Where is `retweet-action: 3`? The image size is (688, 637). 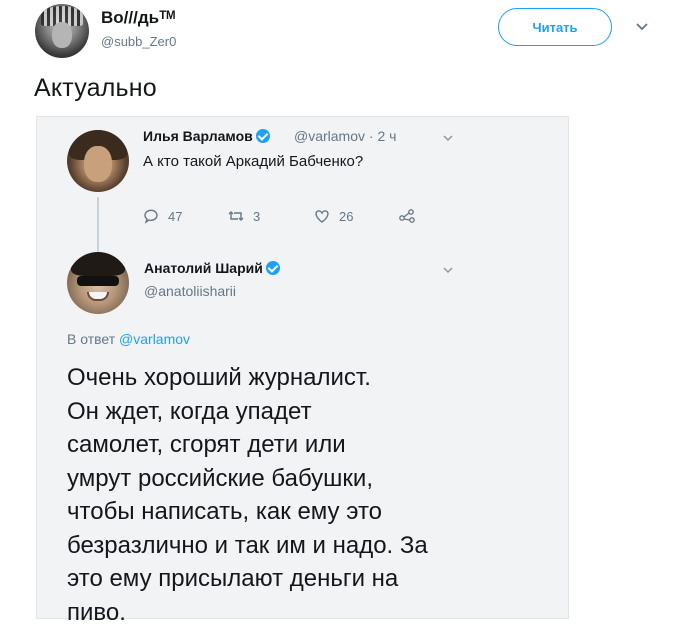
retweet-action: 3 is located at coordinates (243, 216).